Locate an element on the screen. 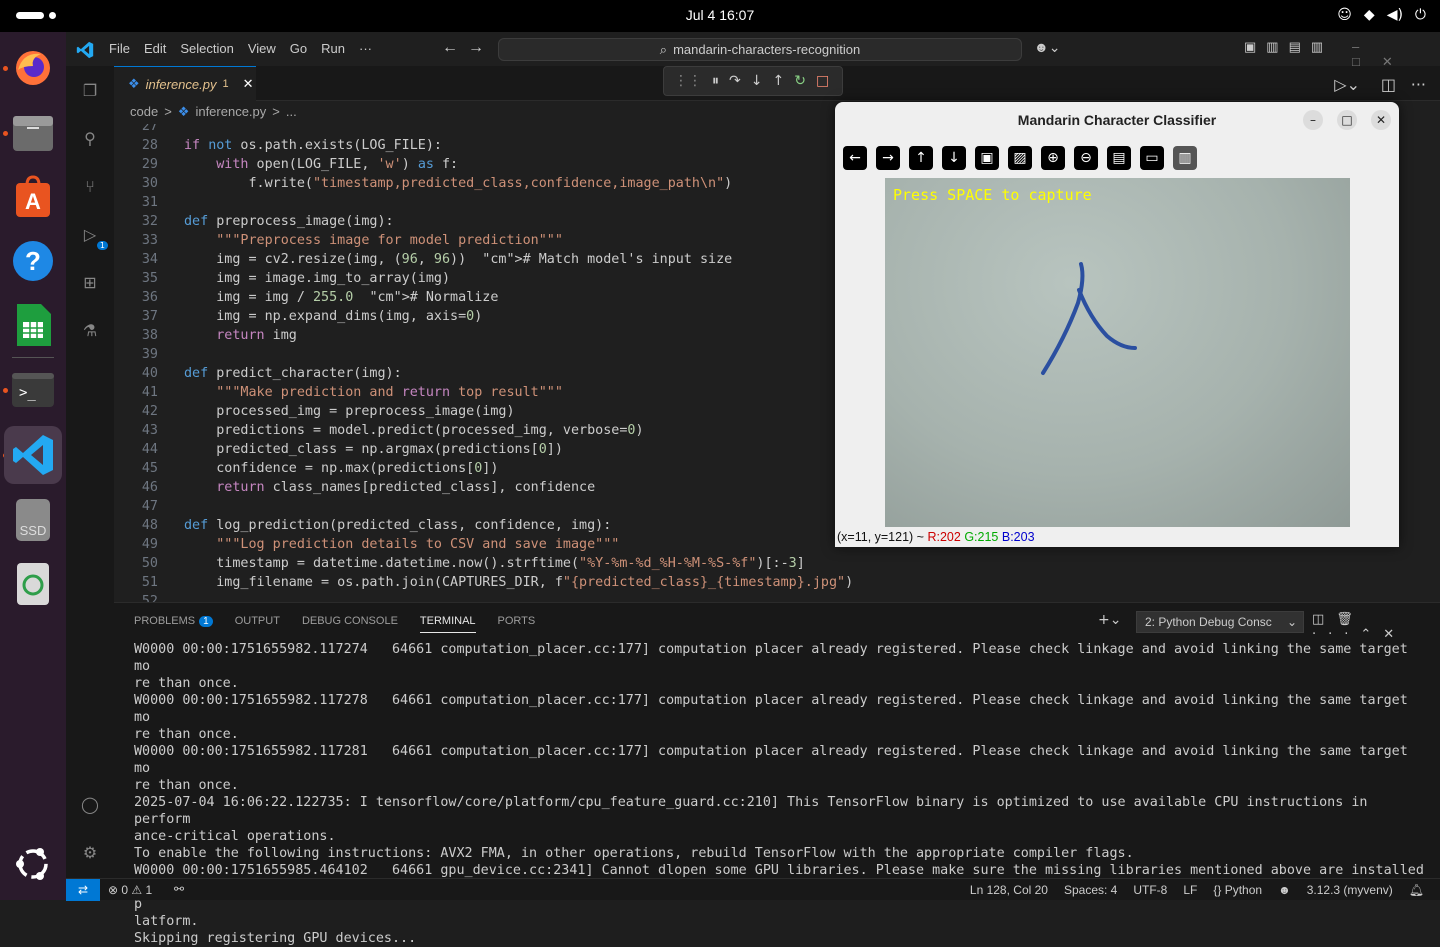 This screenshot has height=947, width=1440. new-terminal-icon: +⌄ is located at coordinates (1109, 620).